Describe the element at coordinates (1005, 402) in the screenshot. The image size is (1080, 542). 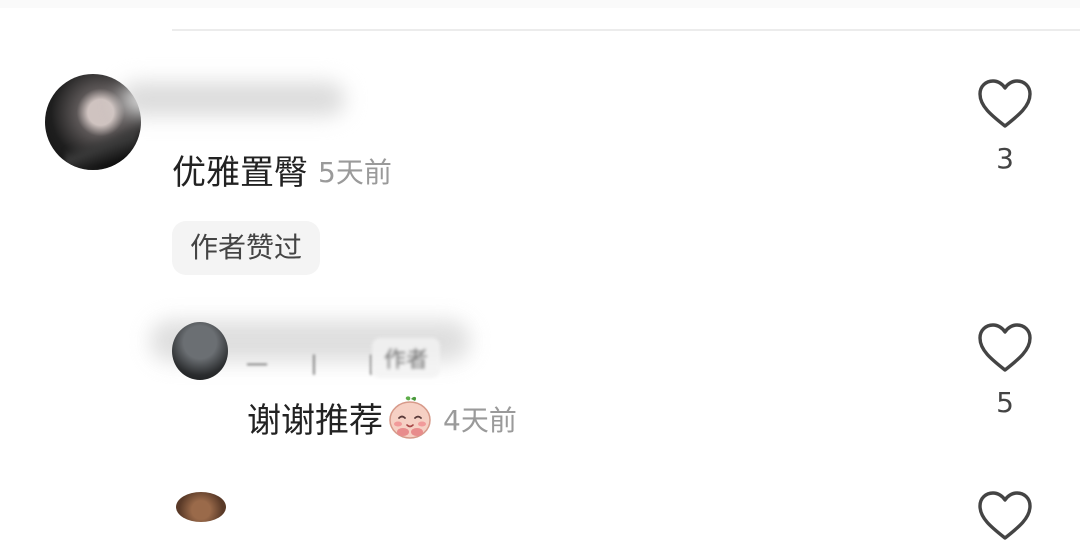
I see `like-count: 5` at that location.